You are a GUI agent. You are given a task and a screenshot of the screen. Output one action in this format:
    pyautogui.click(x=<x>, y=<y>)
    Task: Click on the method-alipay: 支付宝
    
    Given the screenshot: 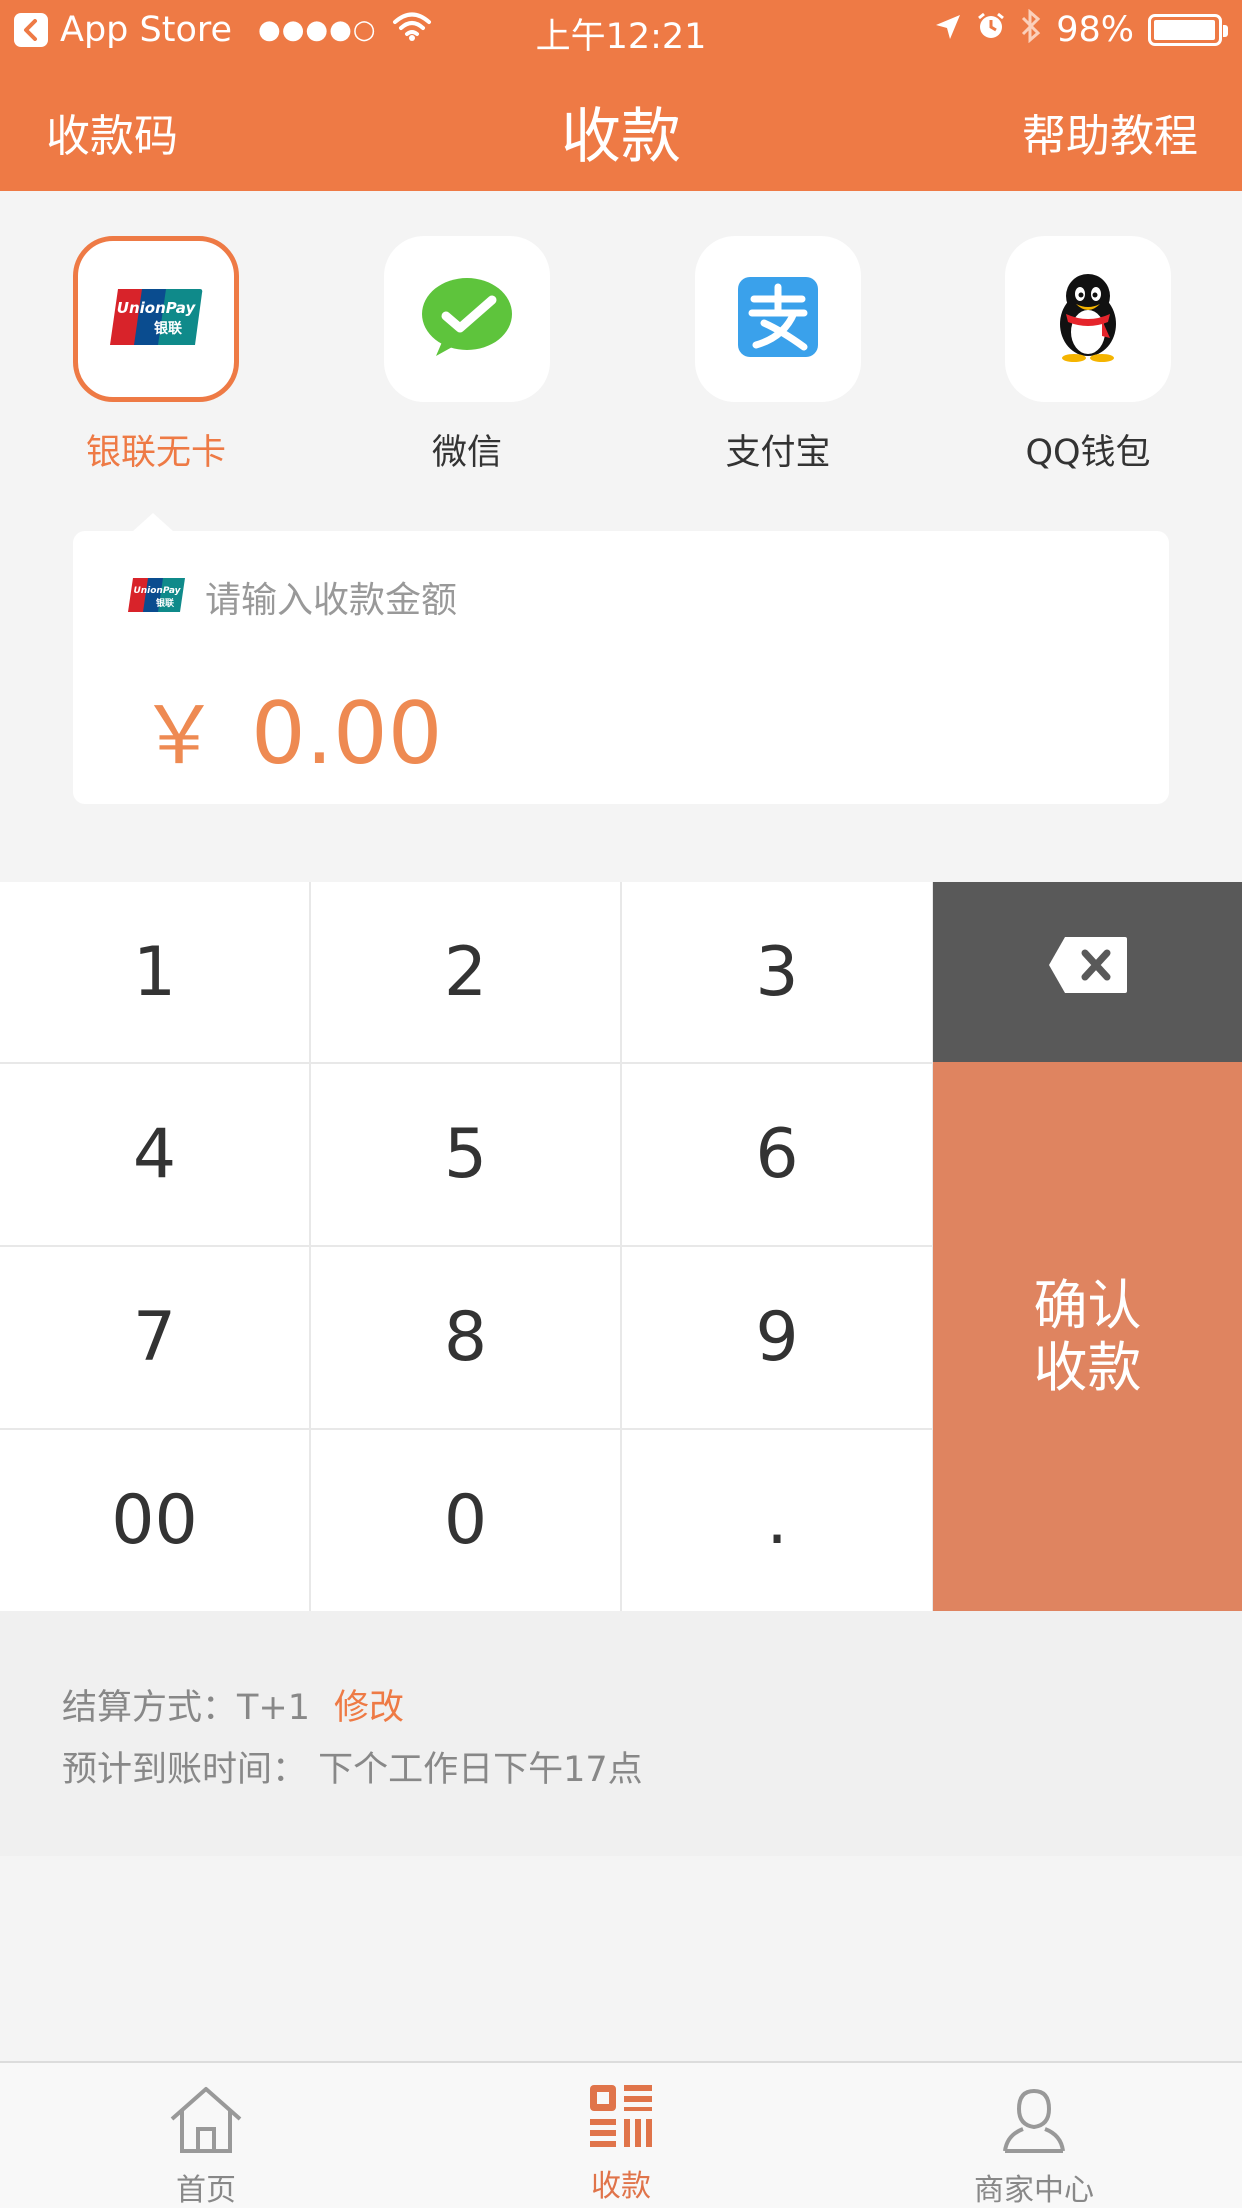 What is the action you would take?
    pyautogui.click(x=778, y=355)
    